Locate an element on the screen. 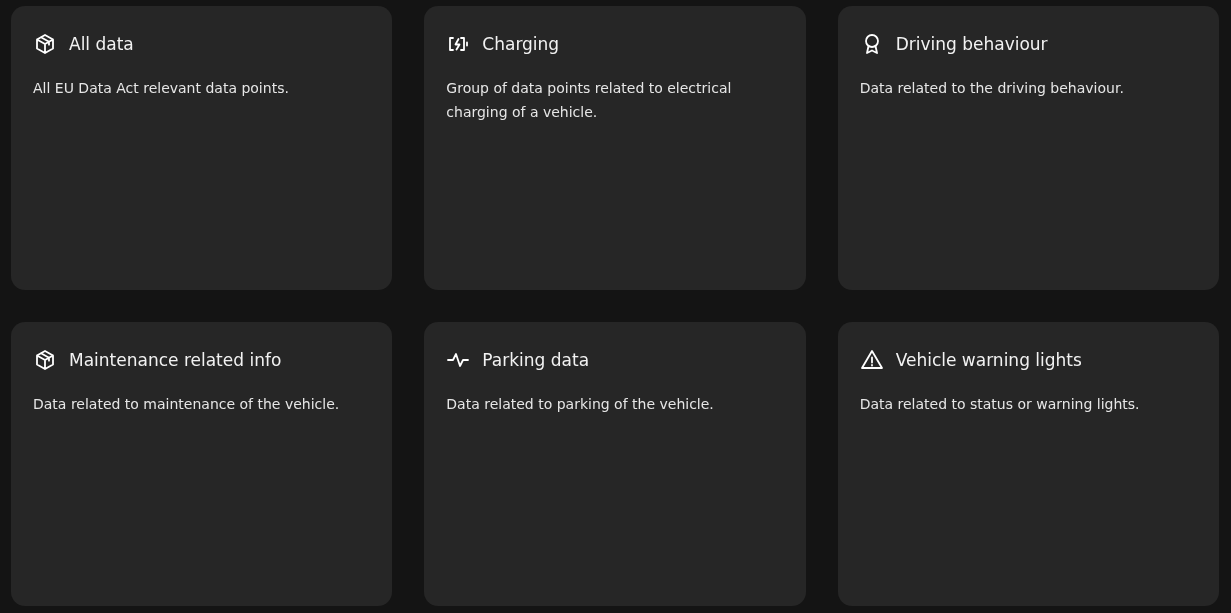  card-title: Maintenance related info is located at coordinates (175, 360).